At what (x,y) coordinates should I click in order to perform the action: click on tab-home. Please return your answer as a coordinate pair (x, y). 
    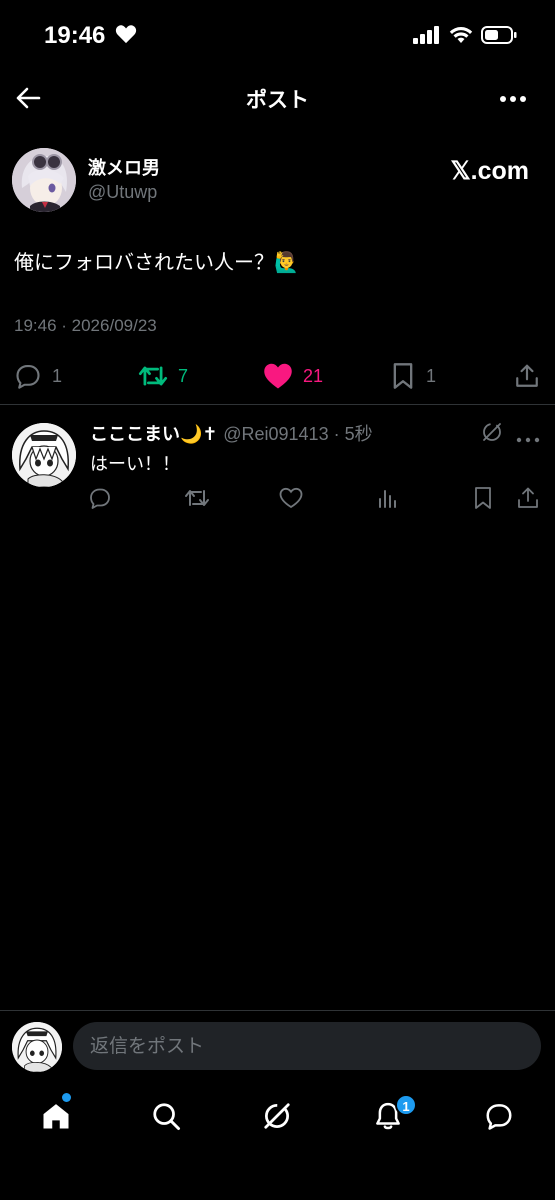
    Looking at the image, I should click on (56, 1116).